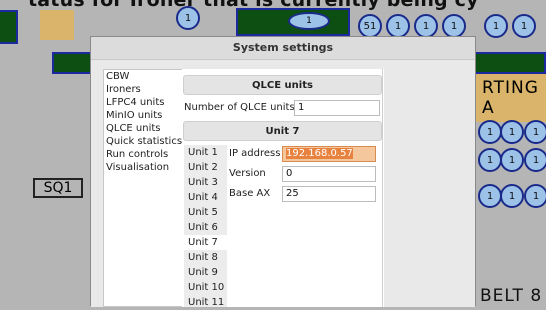  Describe the element at coordinates (205, 197) in the screenshot. I see `unit-list-item: Unit 4` at that location.